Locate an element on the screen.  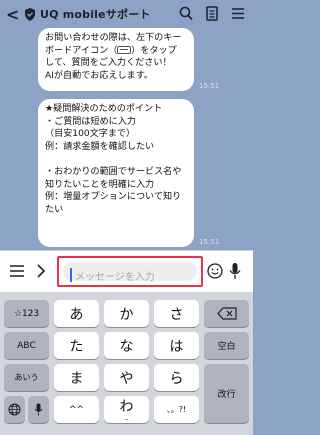
message-input: メッセージを入力 is located at coordinates (130, 272).